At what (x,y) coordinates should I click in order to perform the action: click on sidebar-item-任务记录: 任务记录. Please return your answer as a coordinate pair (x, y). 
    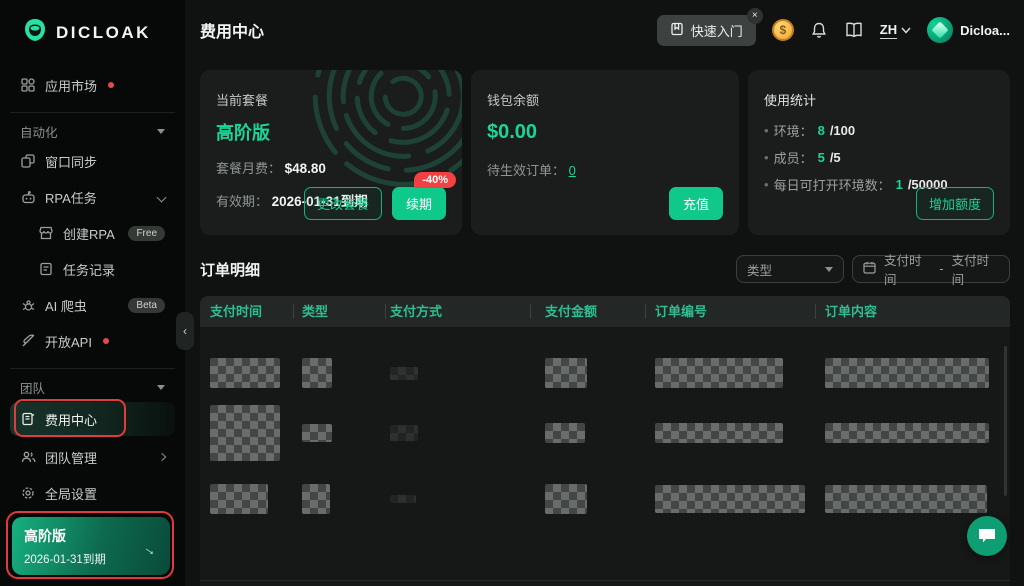
    Looking at the image, I should click on (101, 269).